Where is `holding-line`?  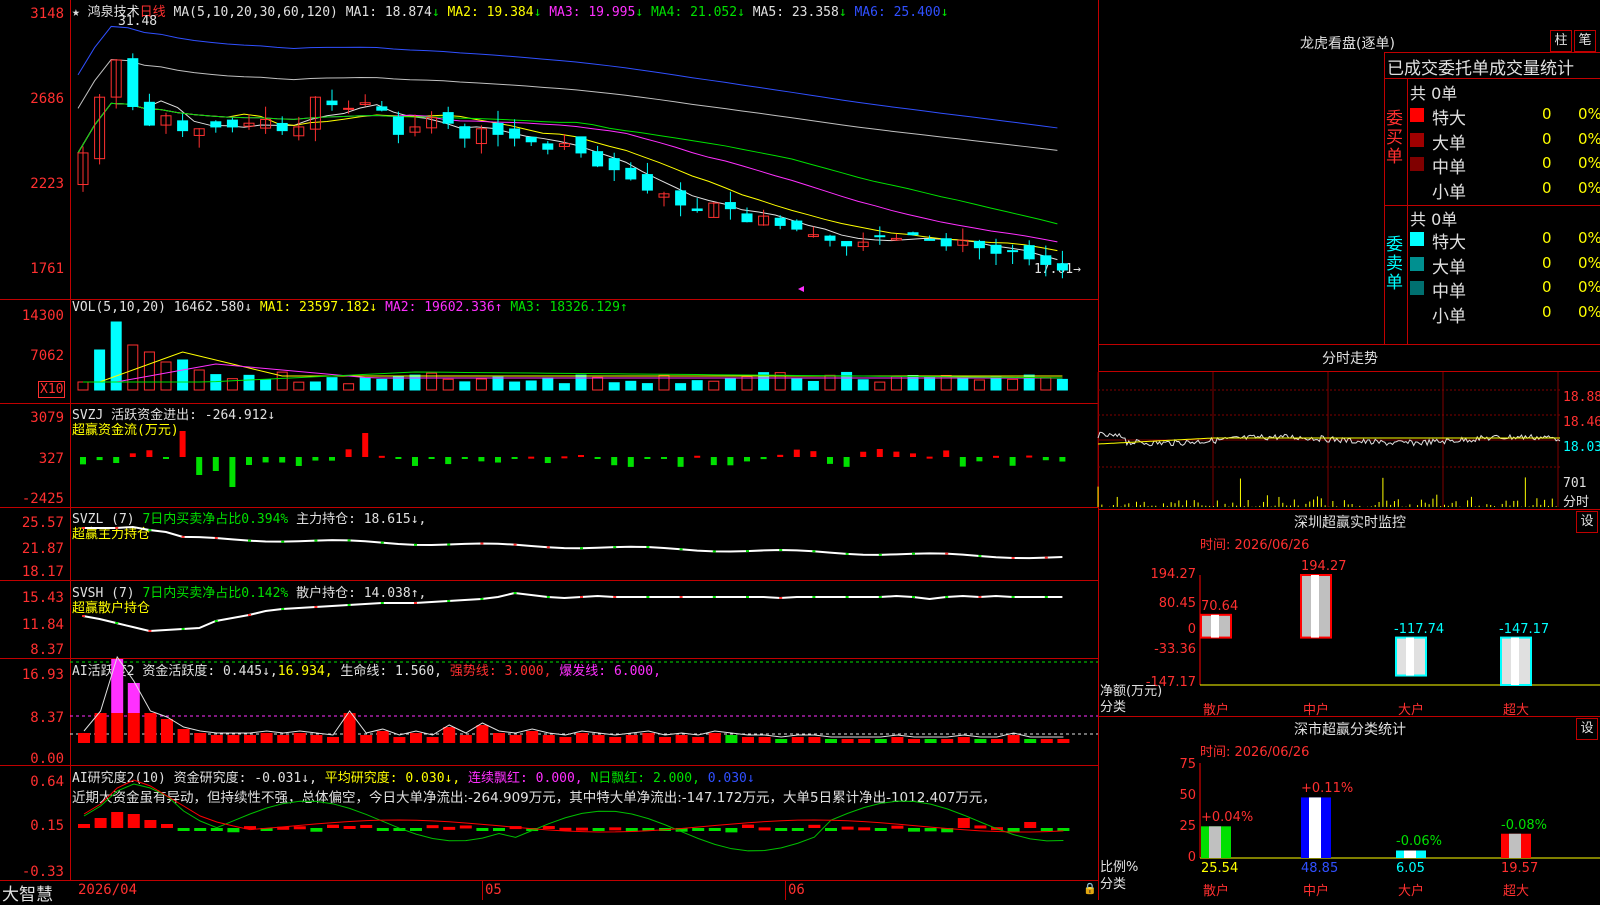 holding-line is located at coordinates (573, 542).